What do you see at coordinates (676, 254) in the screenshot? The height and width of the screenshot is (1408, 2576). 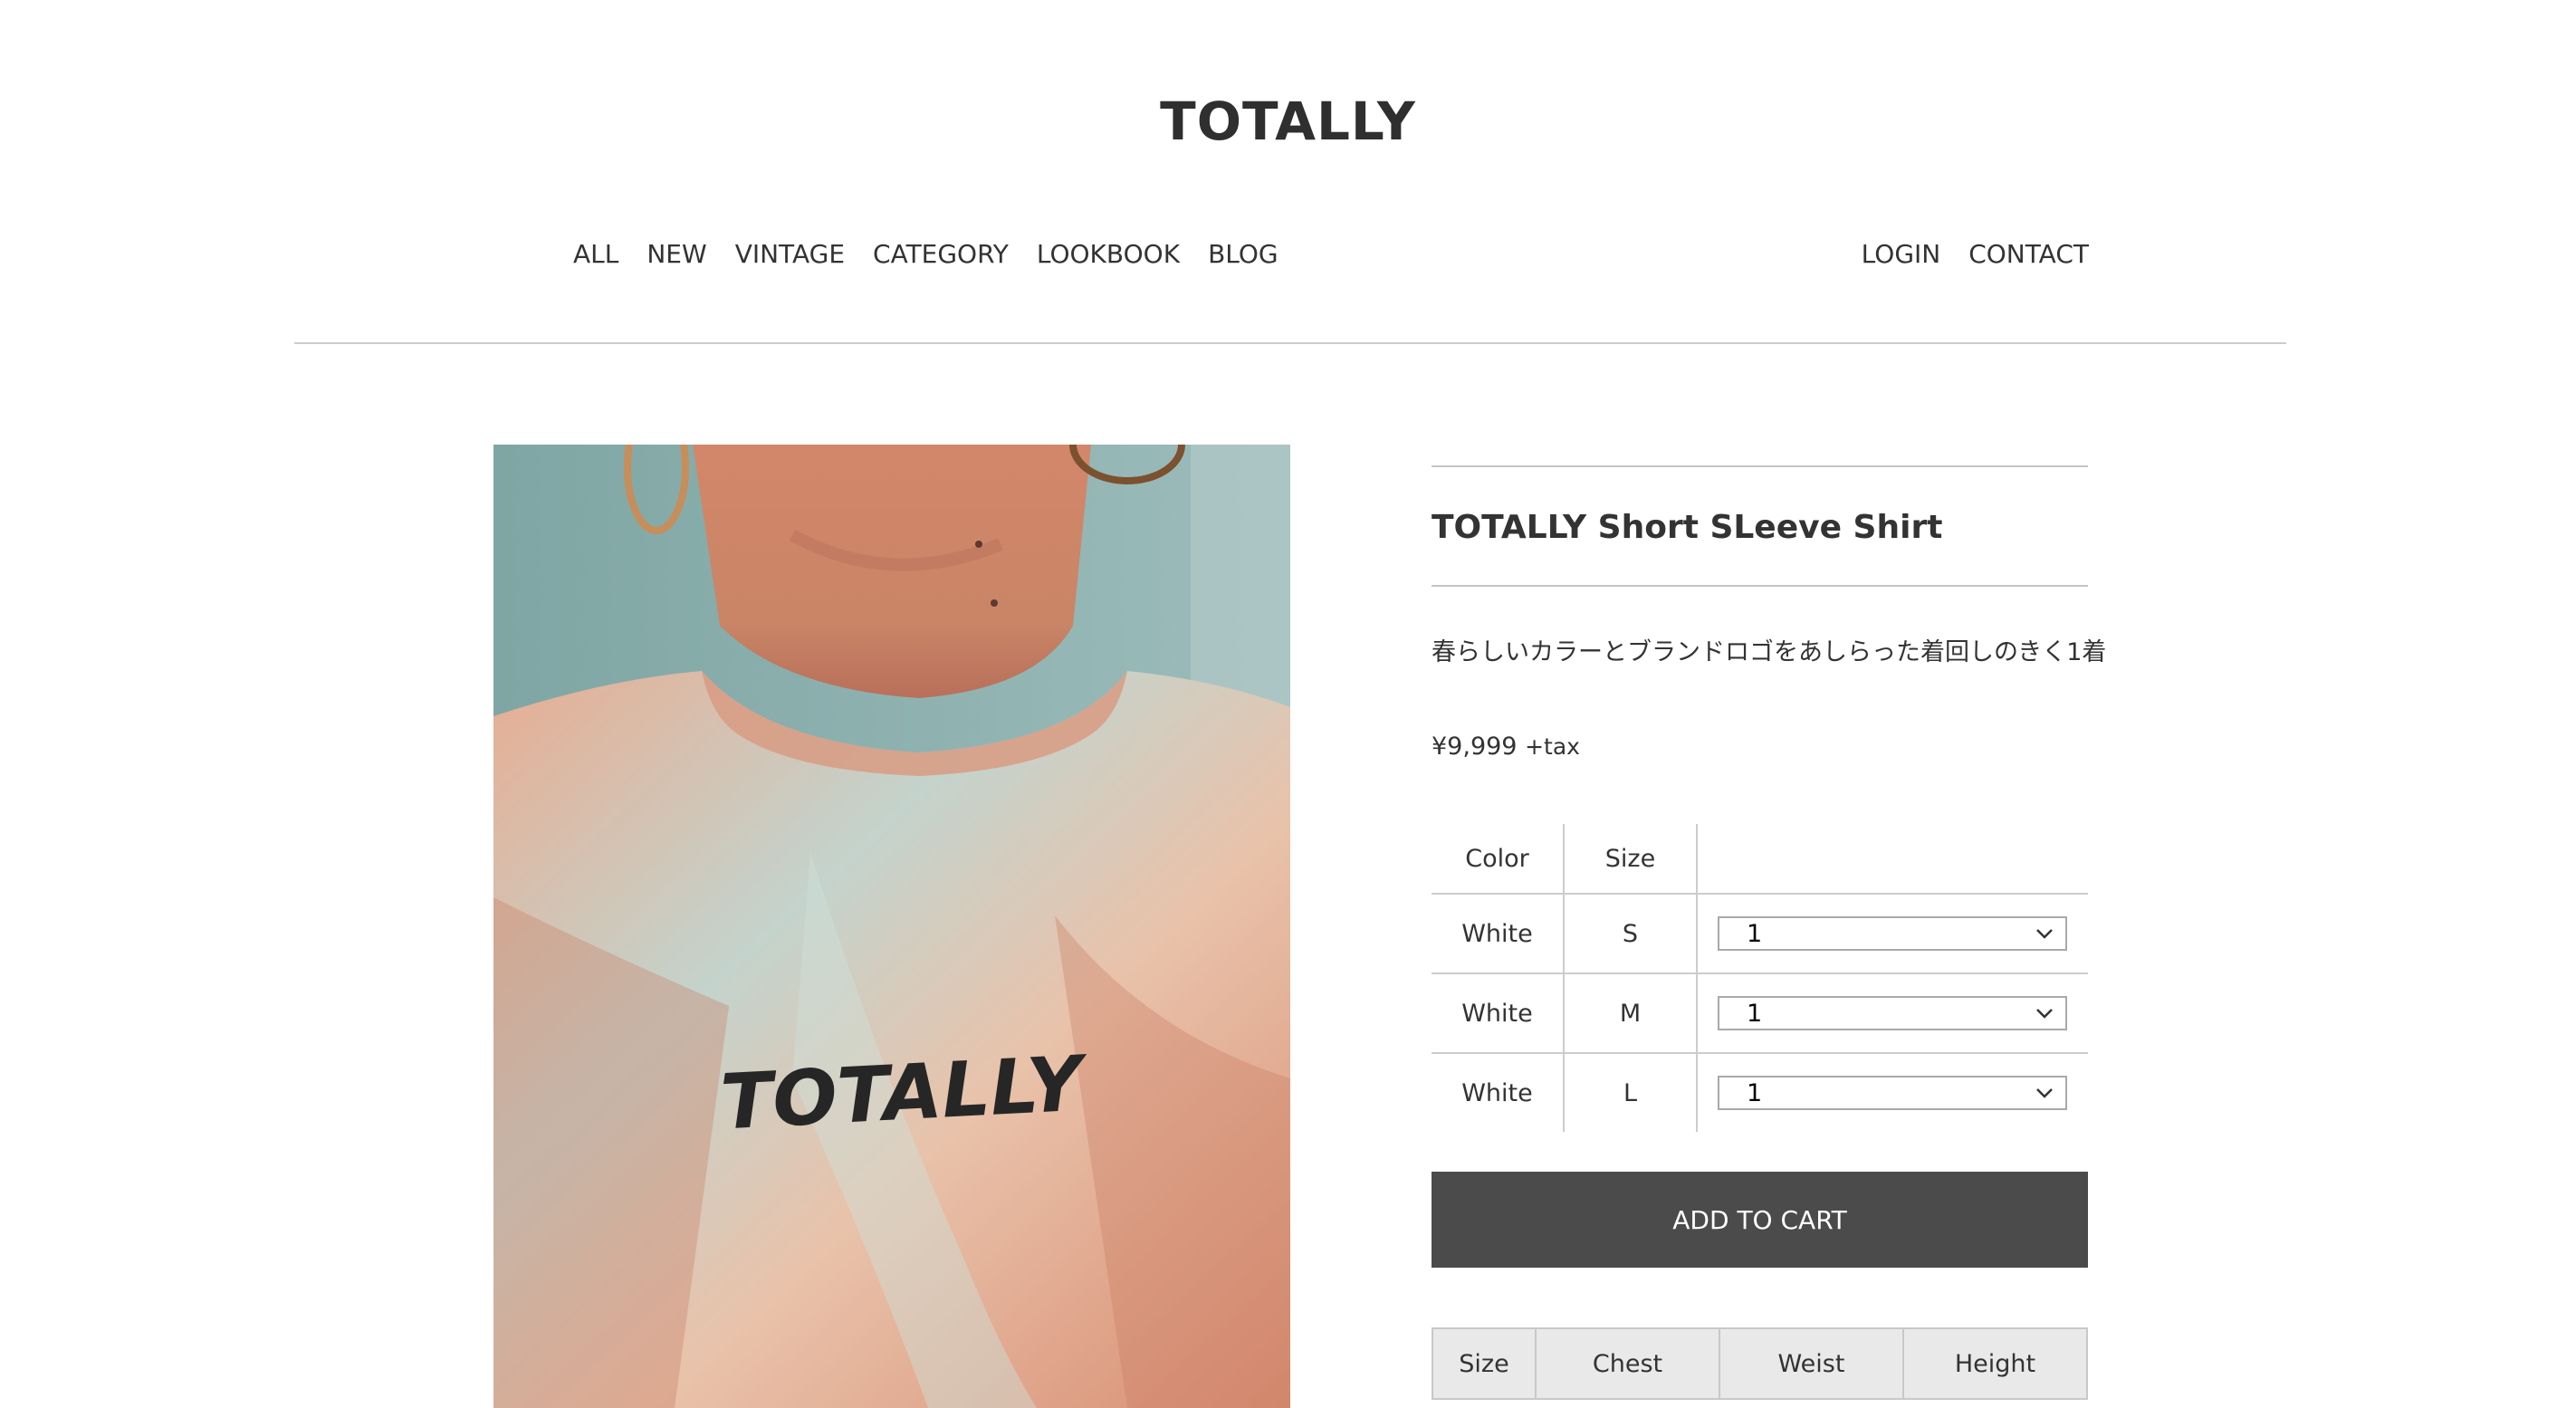 I see `nav-new: NEW` at bounding box center [676, 254].